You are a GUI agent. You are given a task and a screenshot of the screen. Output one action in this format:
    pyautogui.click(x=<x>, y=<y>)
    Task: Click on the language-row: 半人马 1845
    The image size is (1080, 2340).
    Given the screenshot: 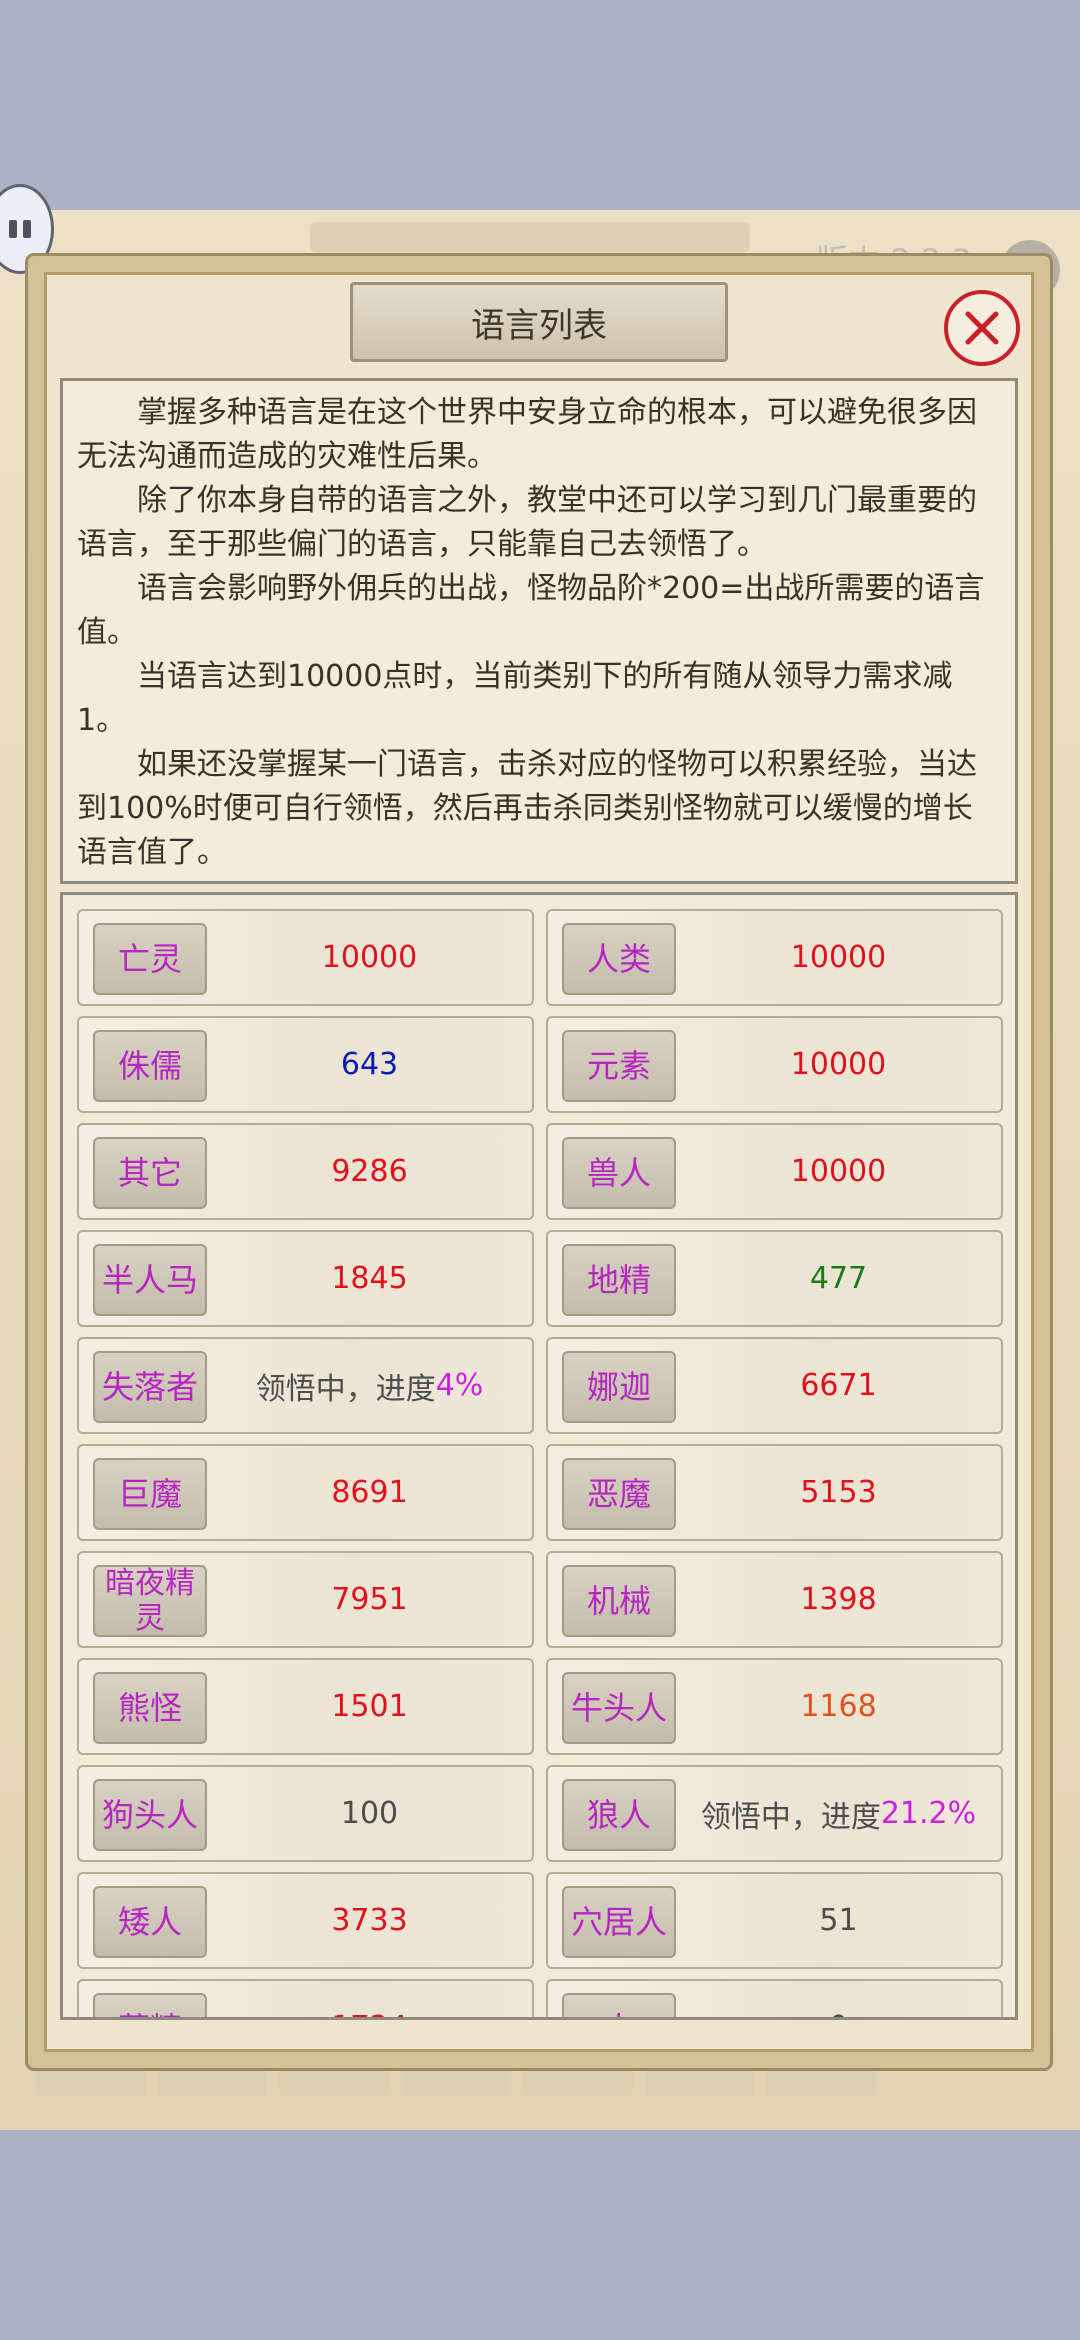 What is the action you would take?
    pyautogui.click(x=305, y=1278)
    